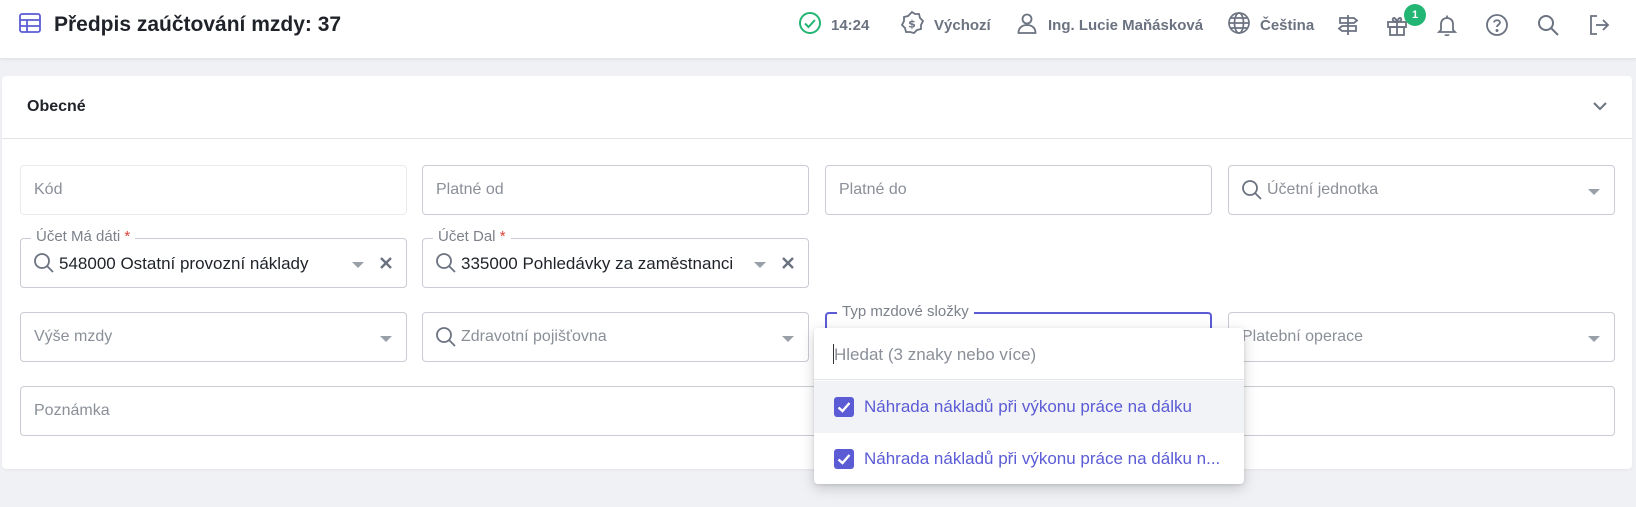 The image size is (1636, 507). What do you see at coordinates (1027, 25) in the screenshot?
I see `user-icon` at bounding box center [1027, 25].